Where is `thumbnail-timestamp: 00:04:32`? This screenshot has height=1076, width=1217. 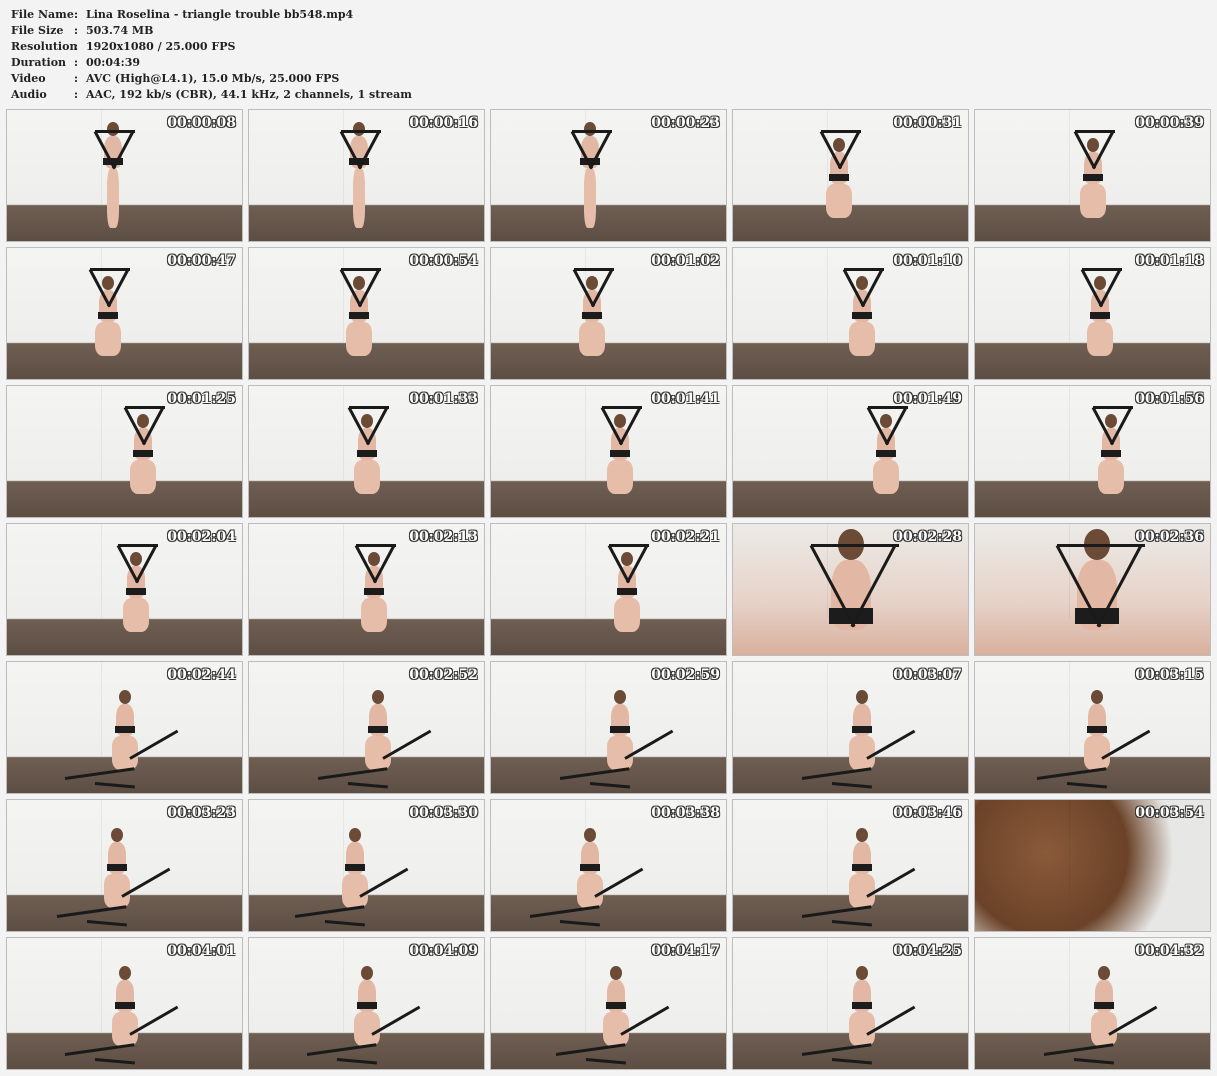
thumbnail-timestamp: 00:04:32 is located at coordinates (1169, 951).